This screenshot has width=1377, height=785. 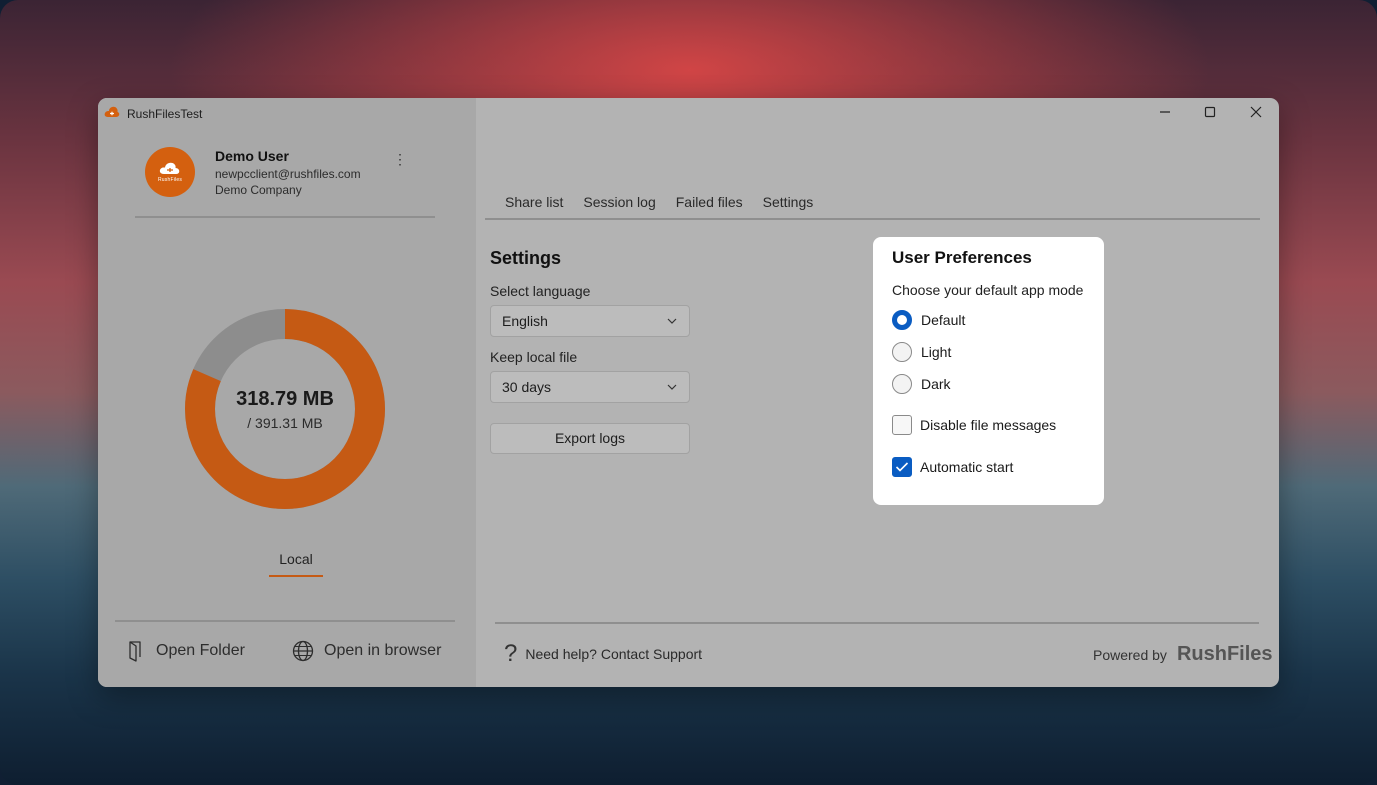 I want to click on maximize-icon, so click(x=1210, y=112).